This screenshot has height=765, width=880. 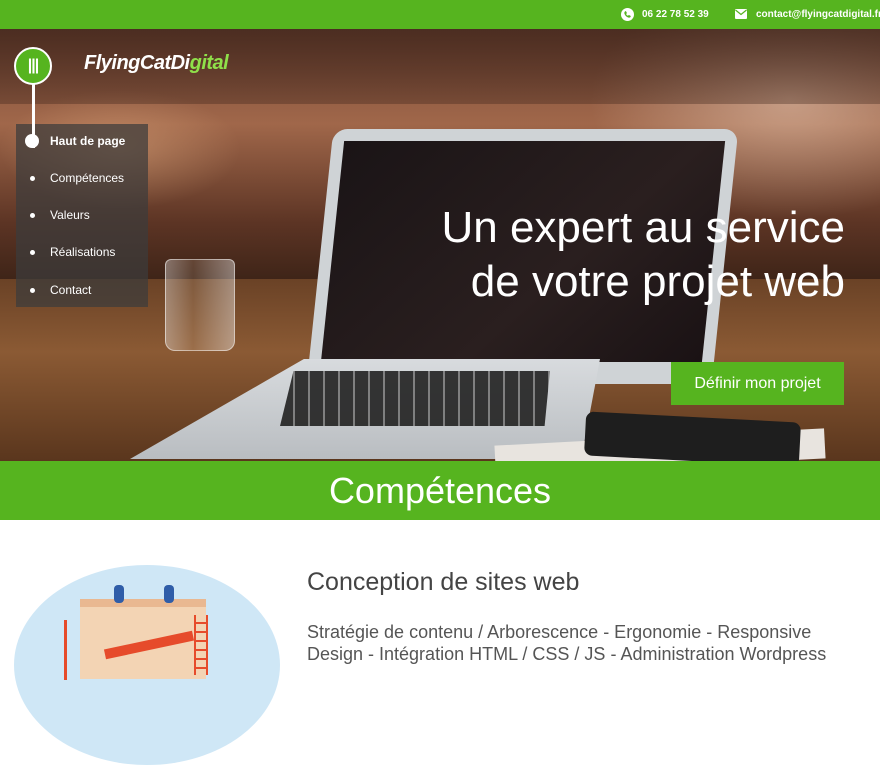 I want to click on logo-mark: |||, so click(x=33, y=65).